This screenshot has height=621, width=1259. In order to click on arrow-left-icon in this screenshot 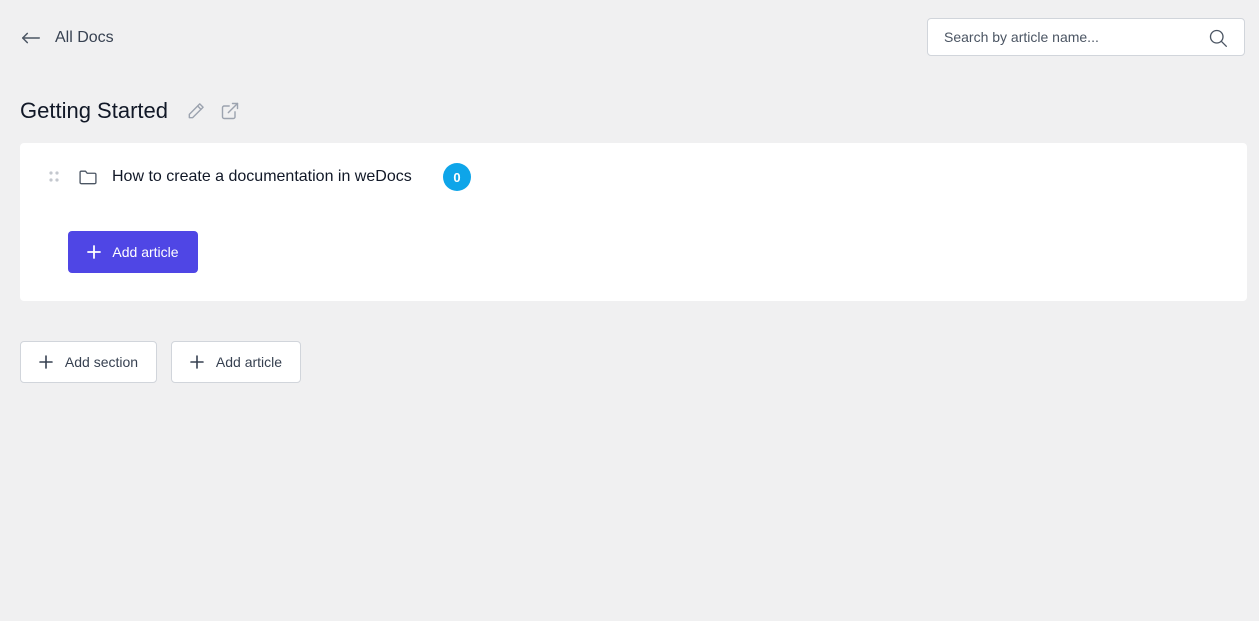, I will do `click(31, 38)`.